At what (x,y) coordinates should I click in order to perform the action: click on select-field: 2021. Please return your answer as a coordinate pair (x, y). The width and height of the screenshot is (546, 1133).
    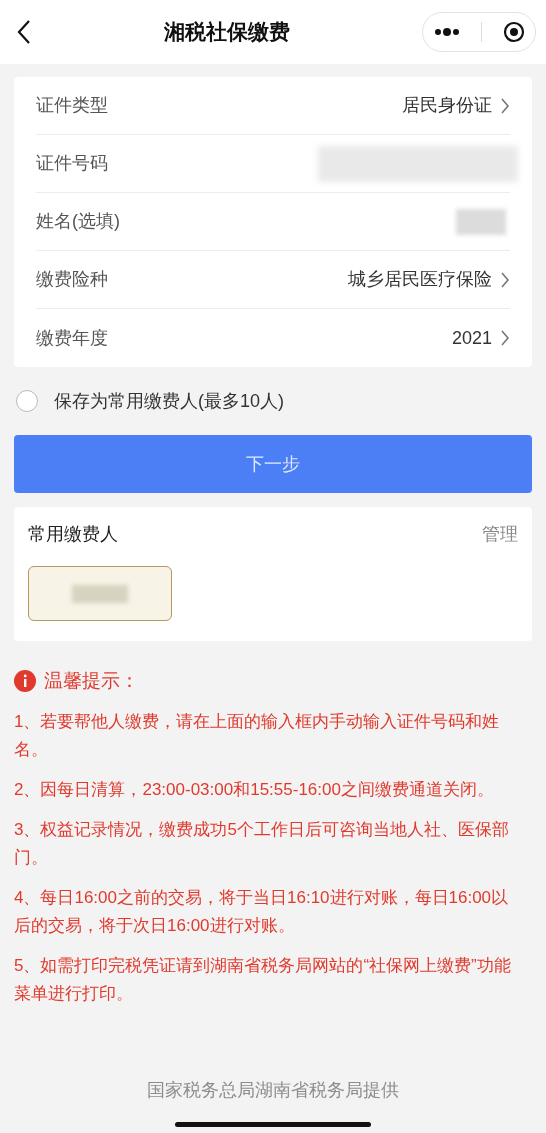
    Looking at the image, I should click on (480, 338).